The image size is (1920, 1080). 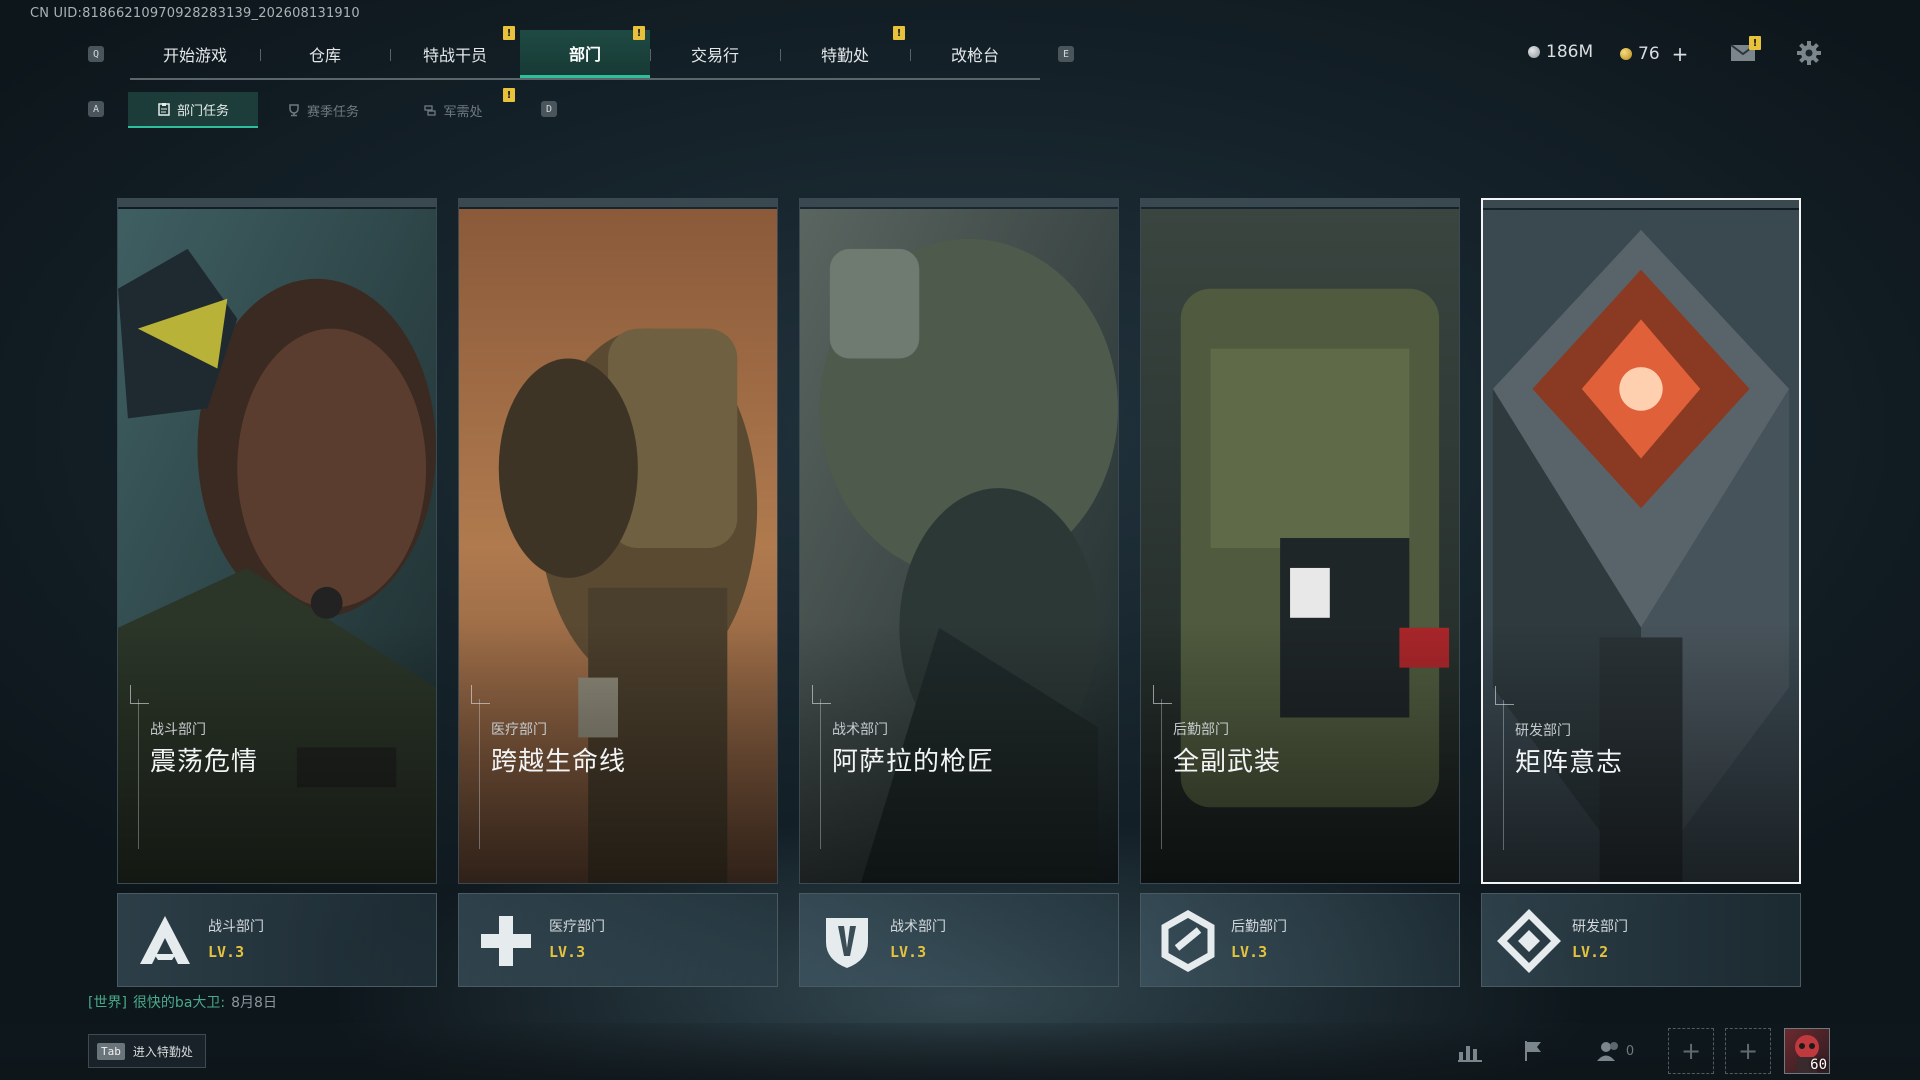 I want to click on panel-logistics-department: 后勤部门 LV.3, so click(x=1300, y=940).